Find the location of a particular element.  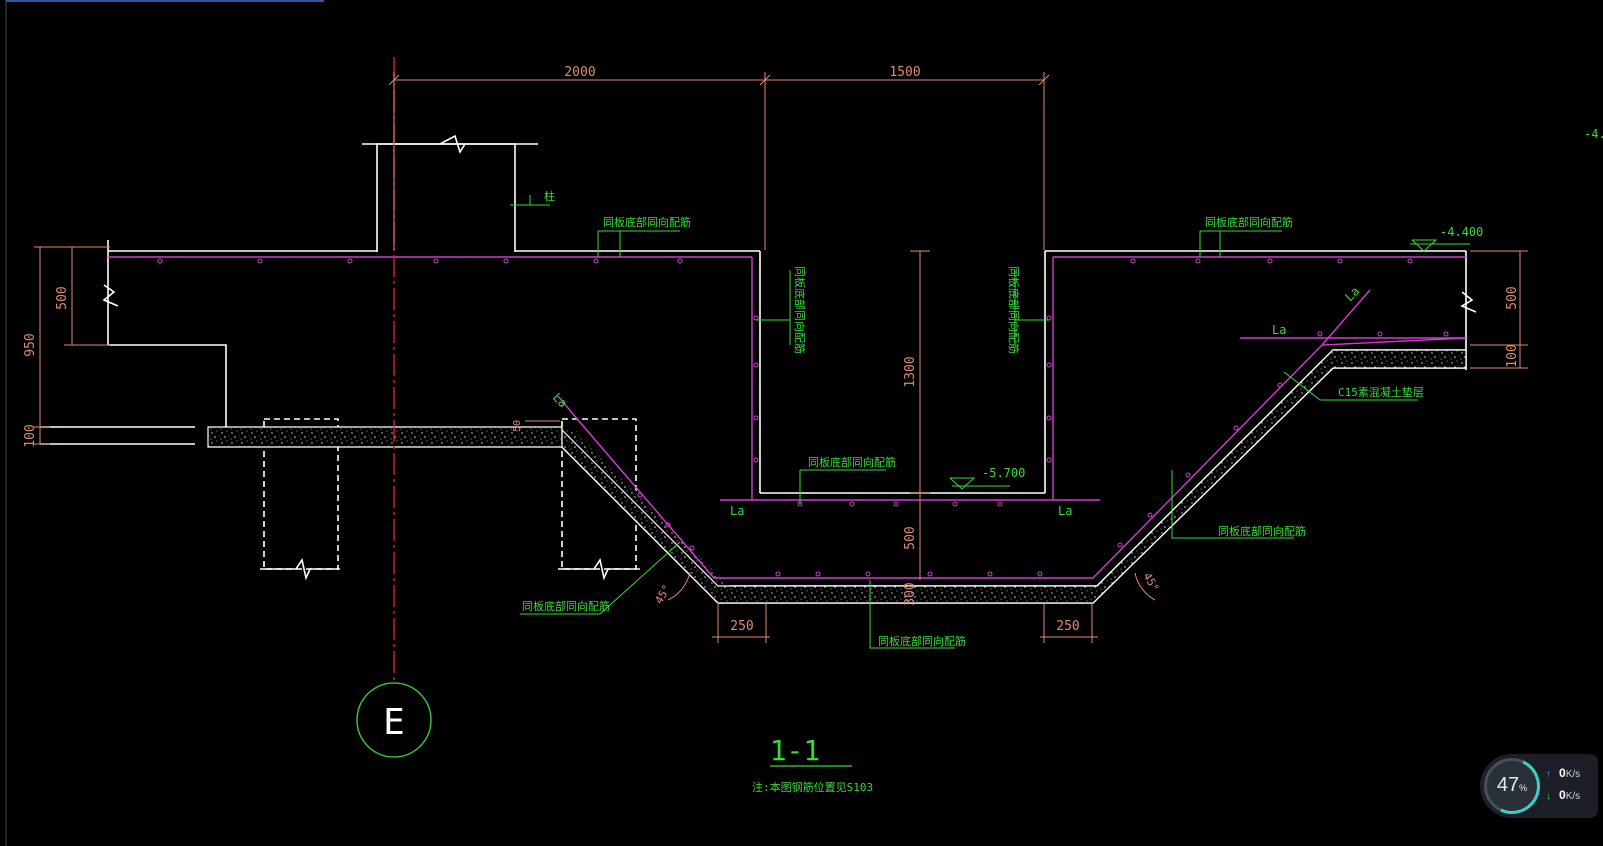

dim-100-left: 100 is located at coordinates (30, 435).